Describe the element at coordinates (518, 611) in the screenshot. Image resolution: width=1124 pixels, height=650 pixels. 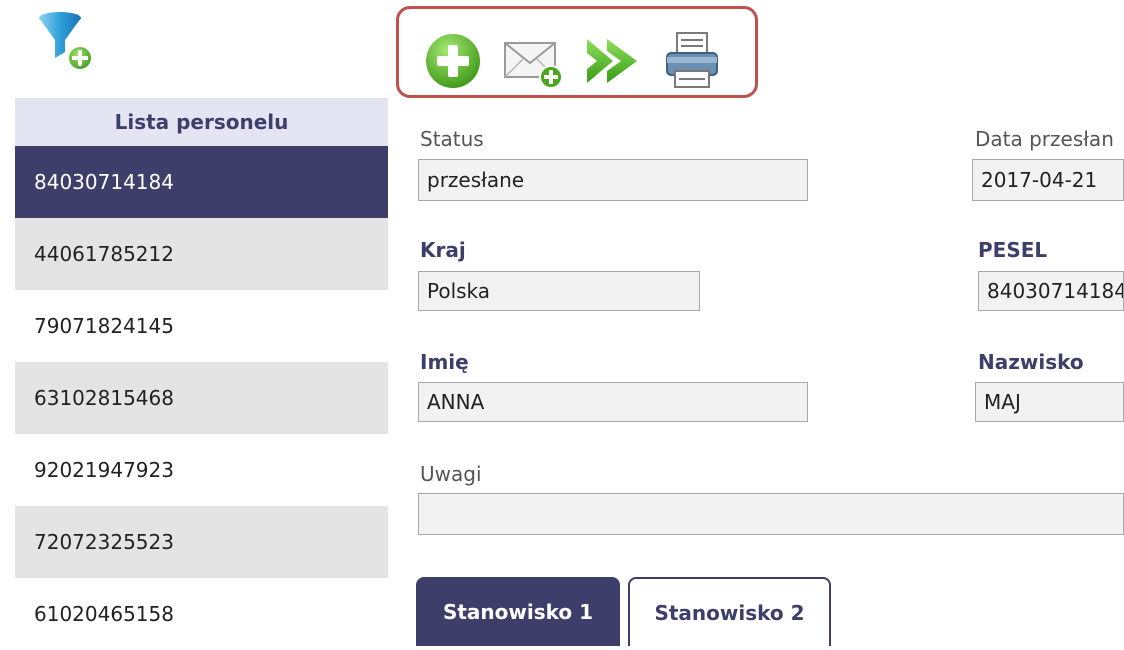
I see `tab-position-1: Stanowisko 1` at that location.